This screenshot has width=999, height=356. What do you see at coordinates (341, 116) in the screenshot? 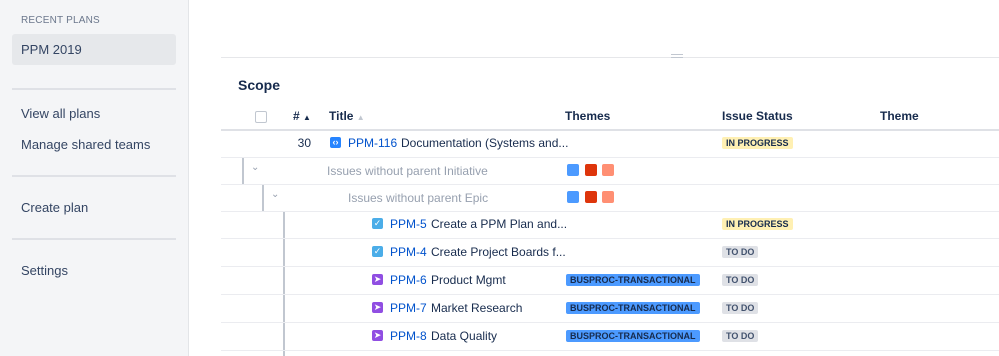
I see `column-header-label: Title` at bounding box center [341, 116].